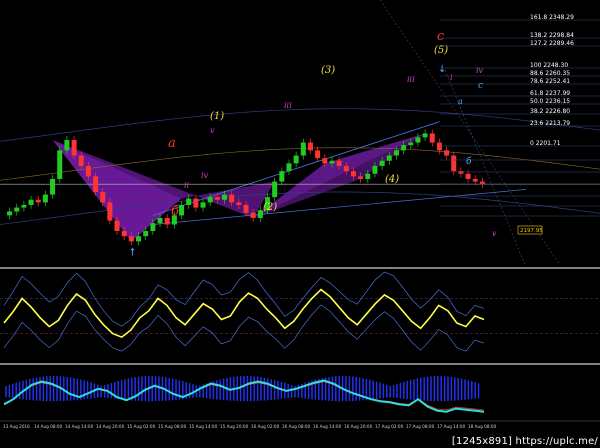 The height and width of the screenshot is (448, 600). Describe the element at coordinates (420, 426) in the screenshot. I see `time-tick-label: 17 Aug 08:00` at that location.